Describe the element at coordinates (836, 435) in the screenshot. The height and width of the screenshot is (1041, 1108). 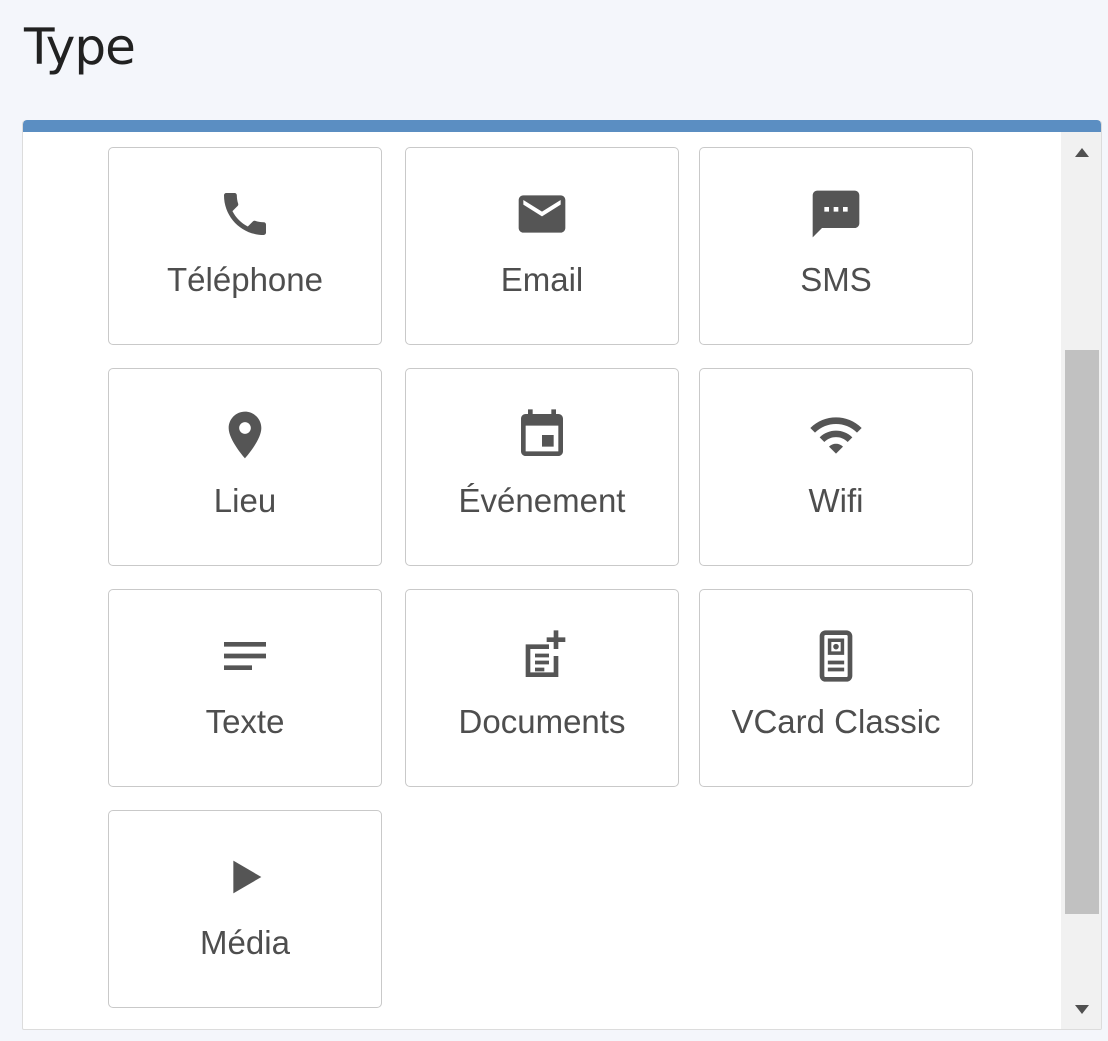
I see `wifi-icon` at that location.